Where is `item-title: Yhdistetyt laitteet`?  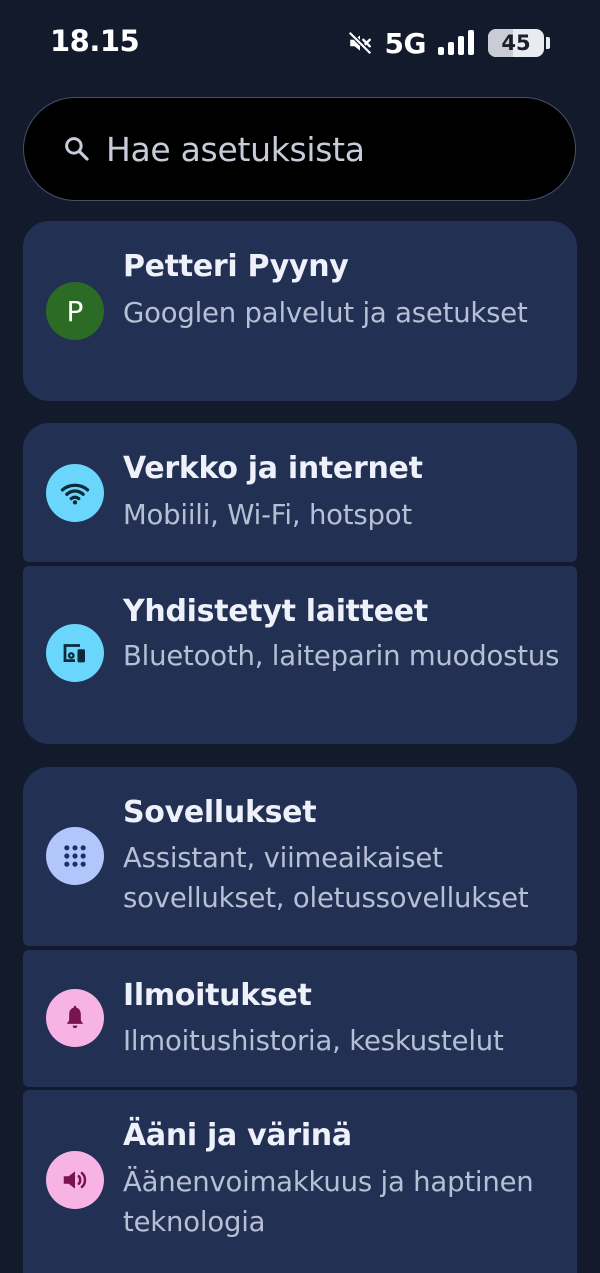
item-title: Yhdistetyt laitteet is located at coordinates (275, 611).